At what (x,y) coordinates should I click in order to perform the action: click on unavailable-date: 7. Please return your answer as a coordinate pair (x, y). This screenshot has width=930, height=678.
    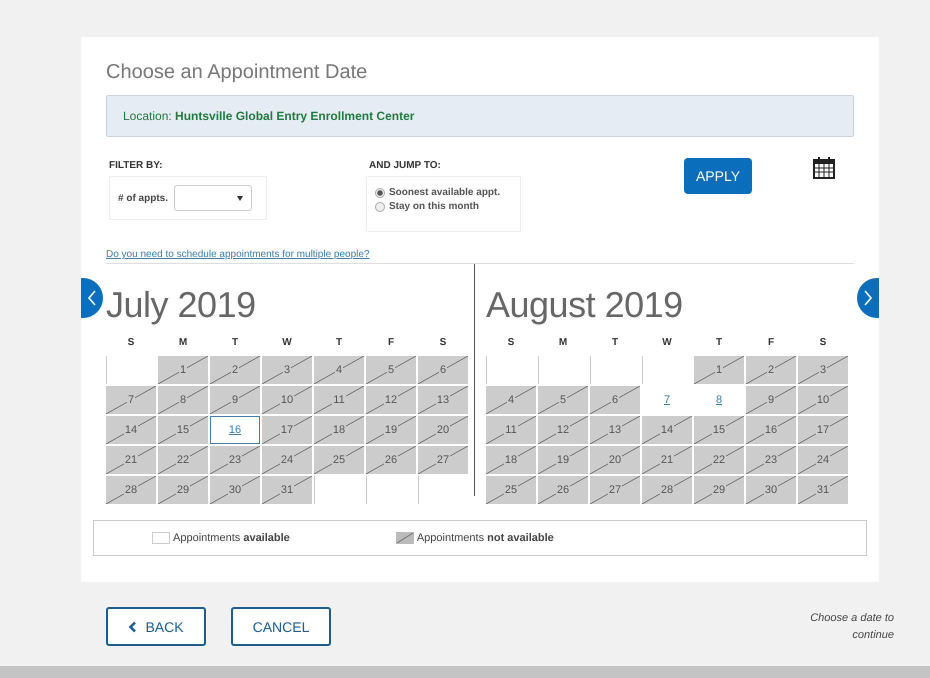
    Looking at the image, I should click on (131, 400).